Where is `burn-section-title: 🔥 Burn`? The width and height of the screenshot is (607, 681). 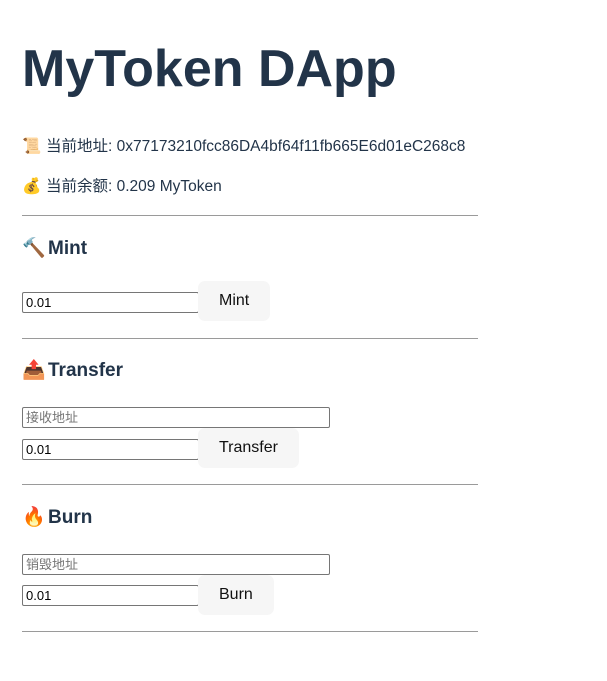 burn-section-title: 🔥 Burn is located at coordinates (57, 518).